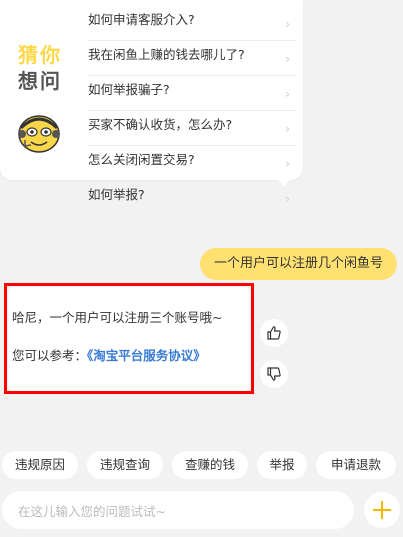  What do you see at coordinates (40, 81) in the screenshot?
I see `guess-title-line2: 想问` at bounding box center [40, 81].